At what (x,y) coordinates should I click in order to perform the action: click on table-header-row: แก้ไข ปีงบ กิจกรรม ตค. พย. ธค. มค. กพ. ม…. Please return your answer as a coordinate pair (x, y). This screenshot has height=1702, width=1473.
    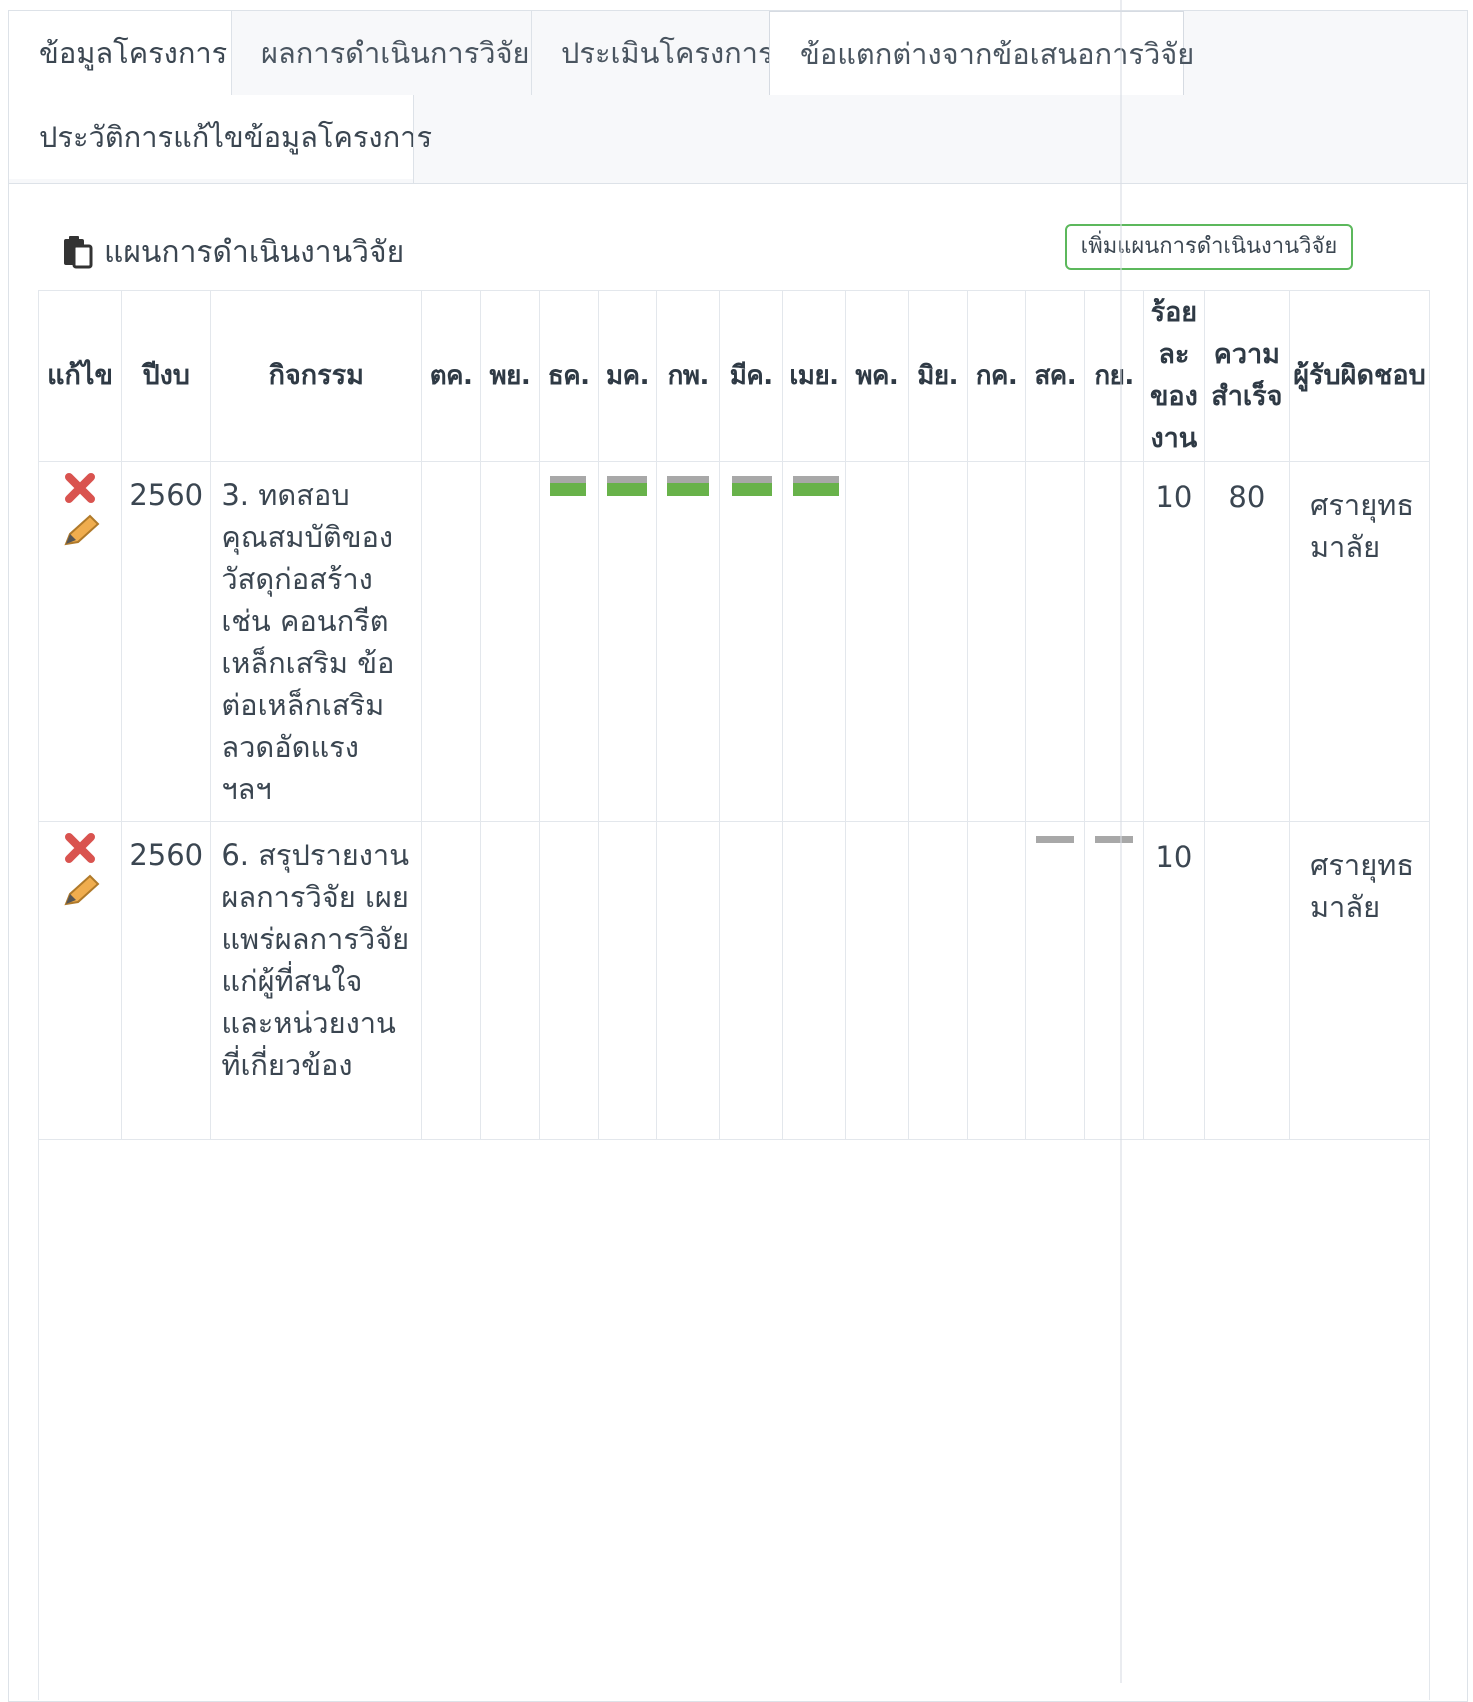
    Looking at the image, I should click on (734, 376).